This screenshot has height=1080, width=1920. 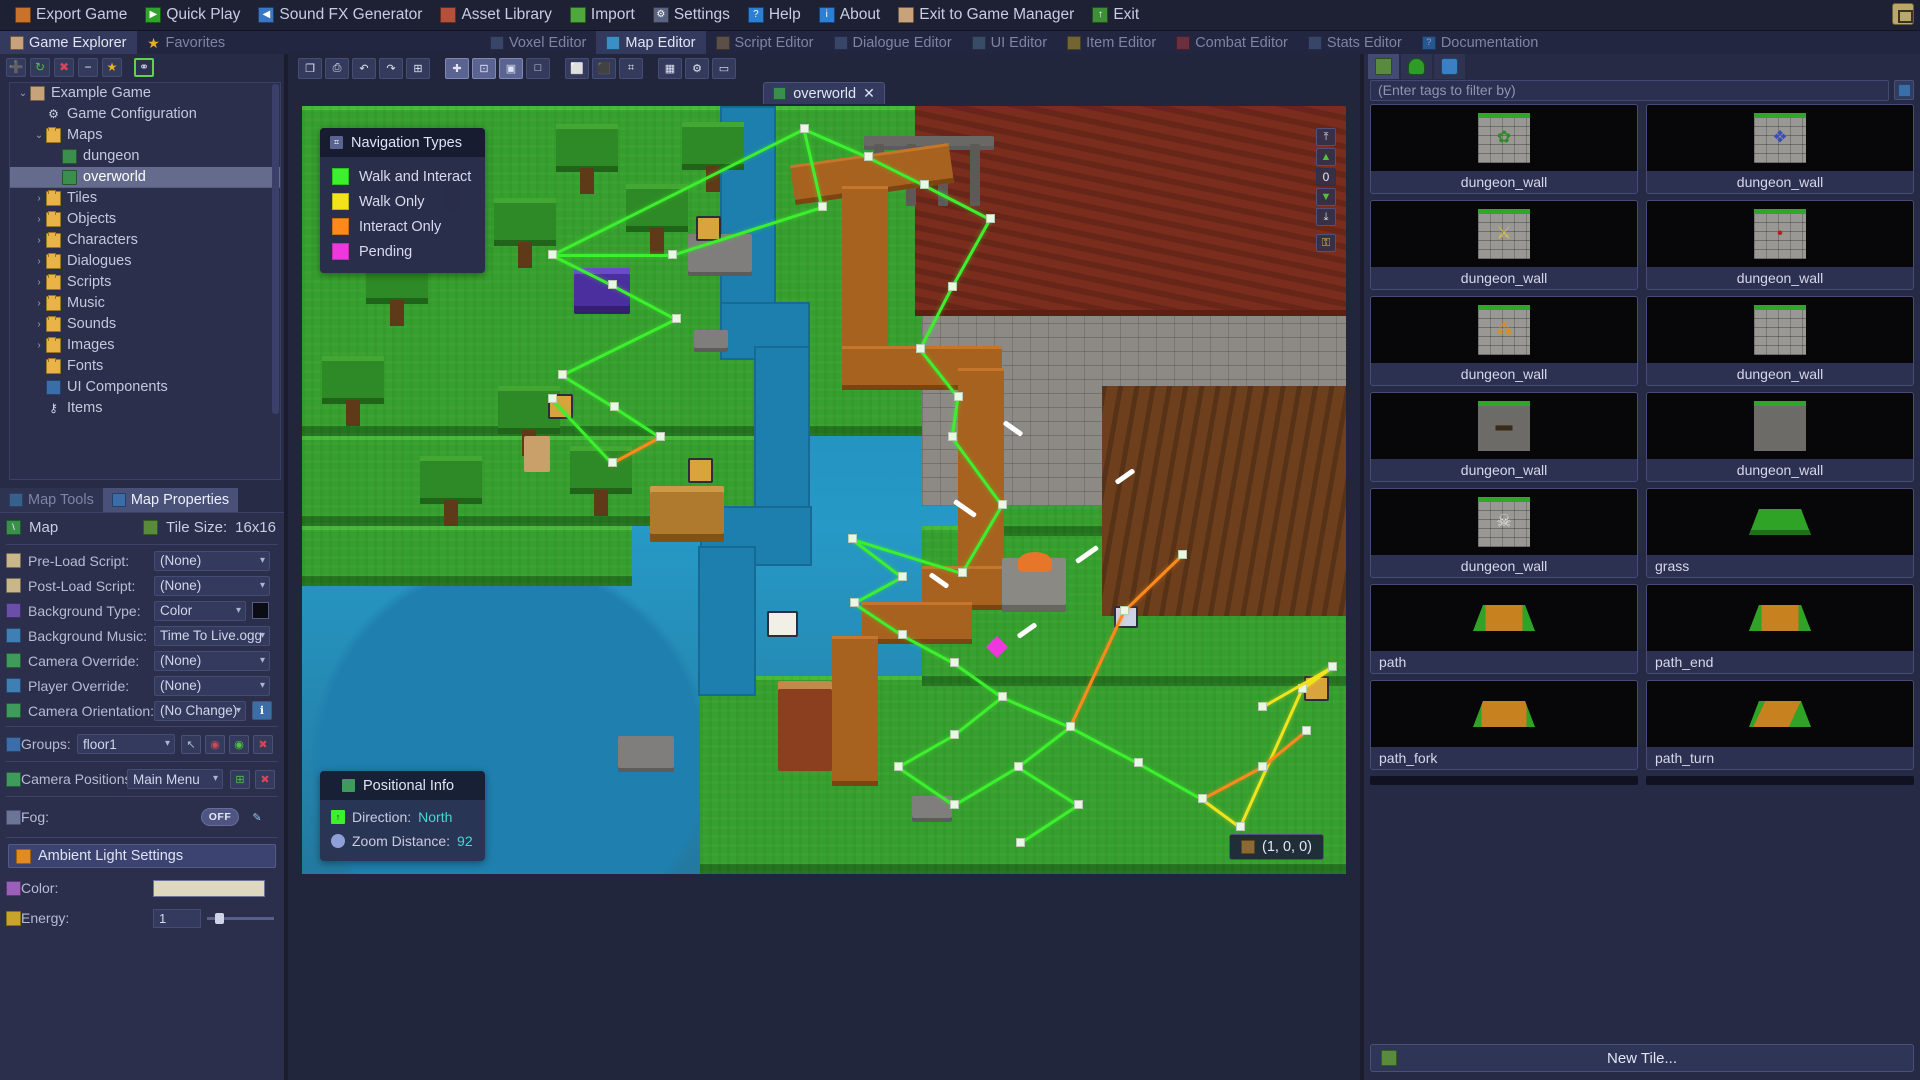 What do you see at coordinates (200, 610) in the screenshot?
I see `property-dropdown: Color ▾` at bounding box center [200, 610].